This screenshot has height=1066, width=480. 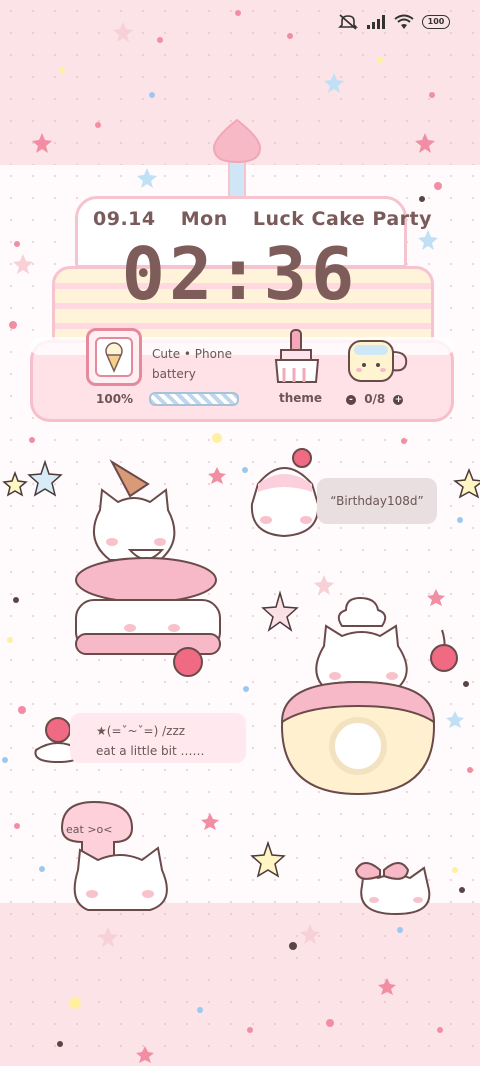 I want to click on battery-line2: battery, so click(x=174, y=374).